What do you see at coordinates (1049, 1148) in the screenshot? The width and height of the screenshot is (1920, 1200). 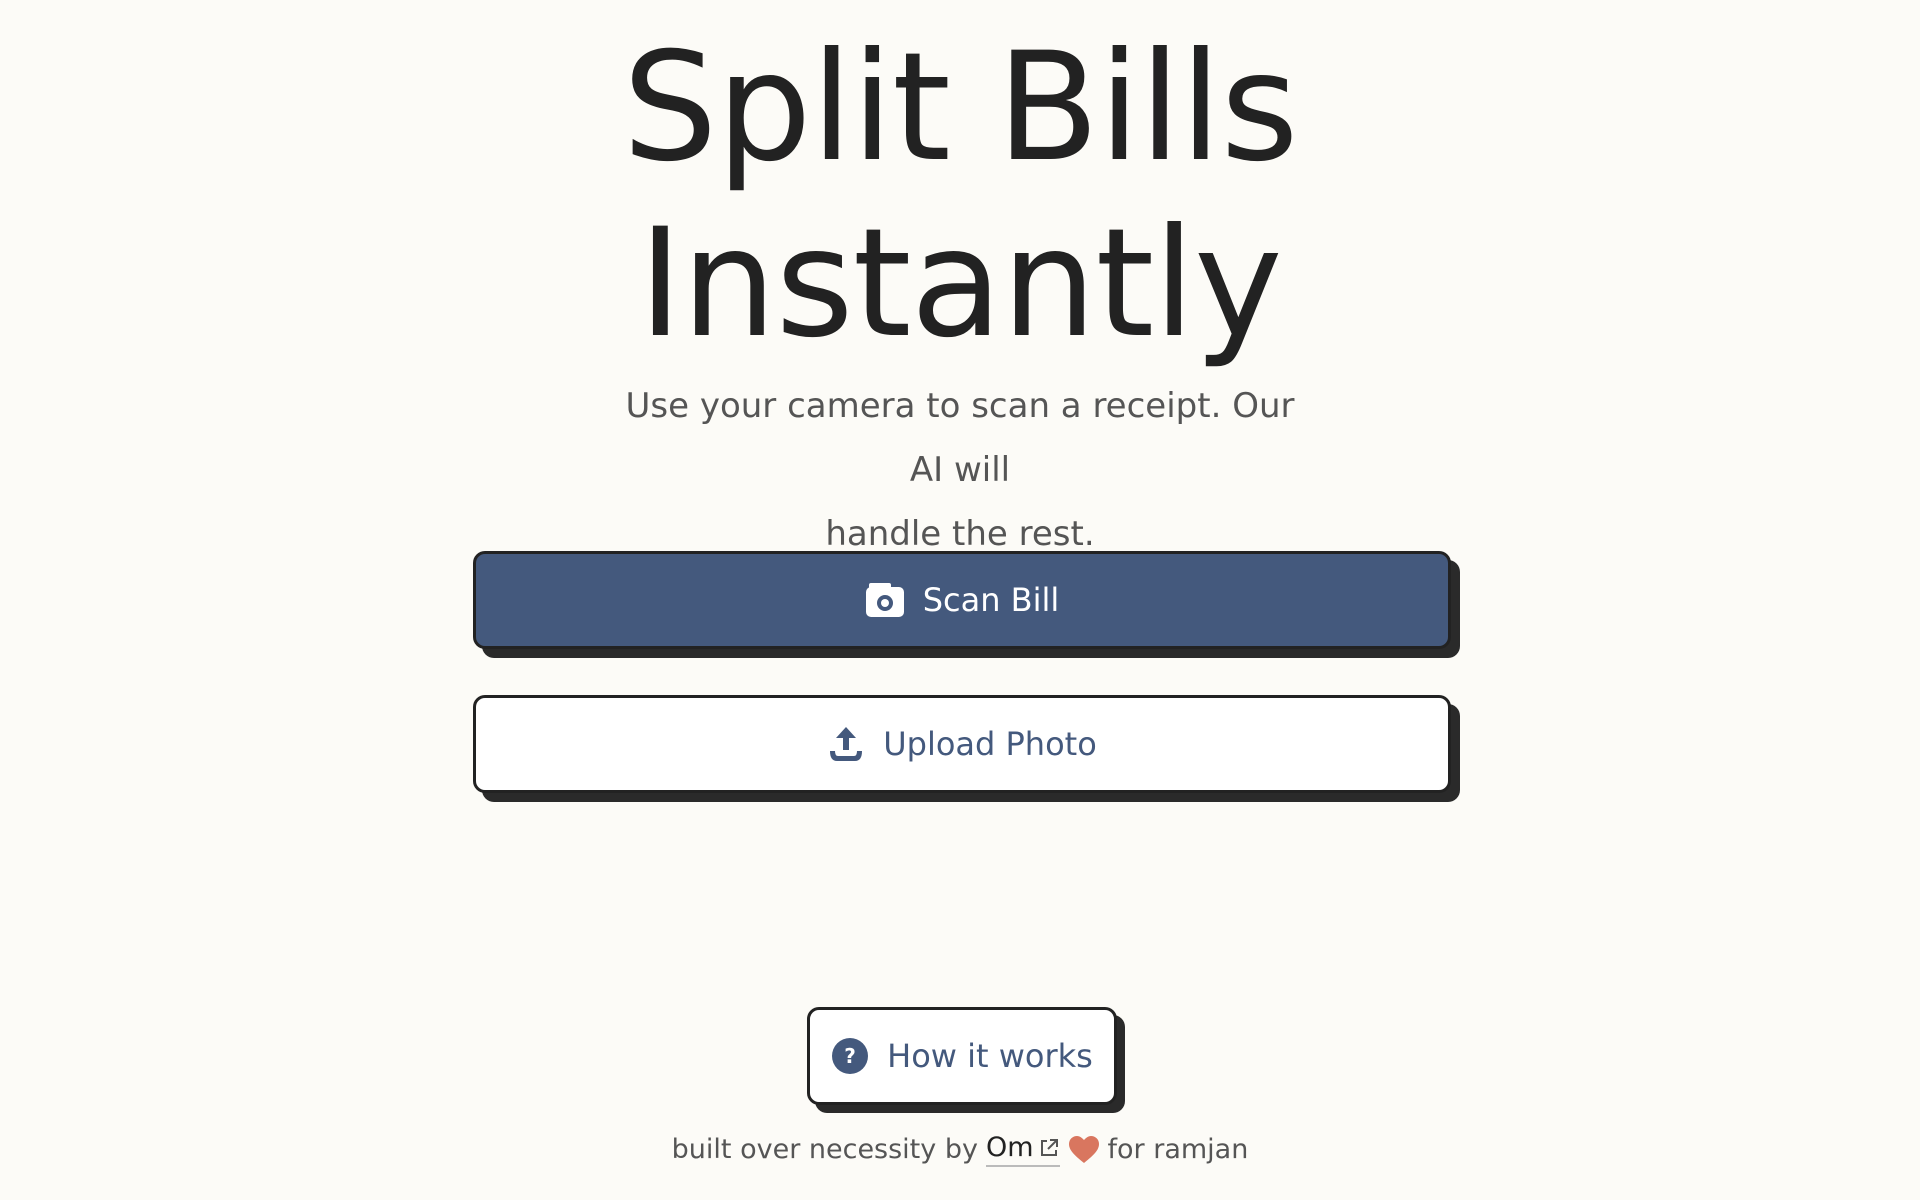 I see `external-link-icon` at bounding box center [1049, 1148].